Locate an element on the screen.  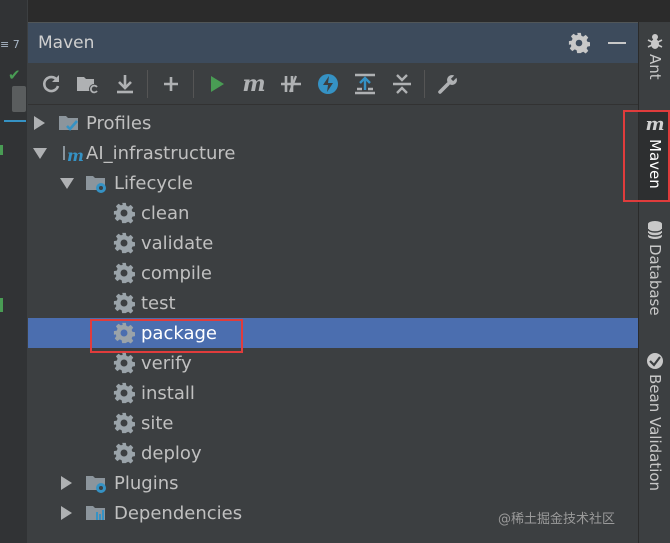
ant-icon is located at coordinates (655, 41).